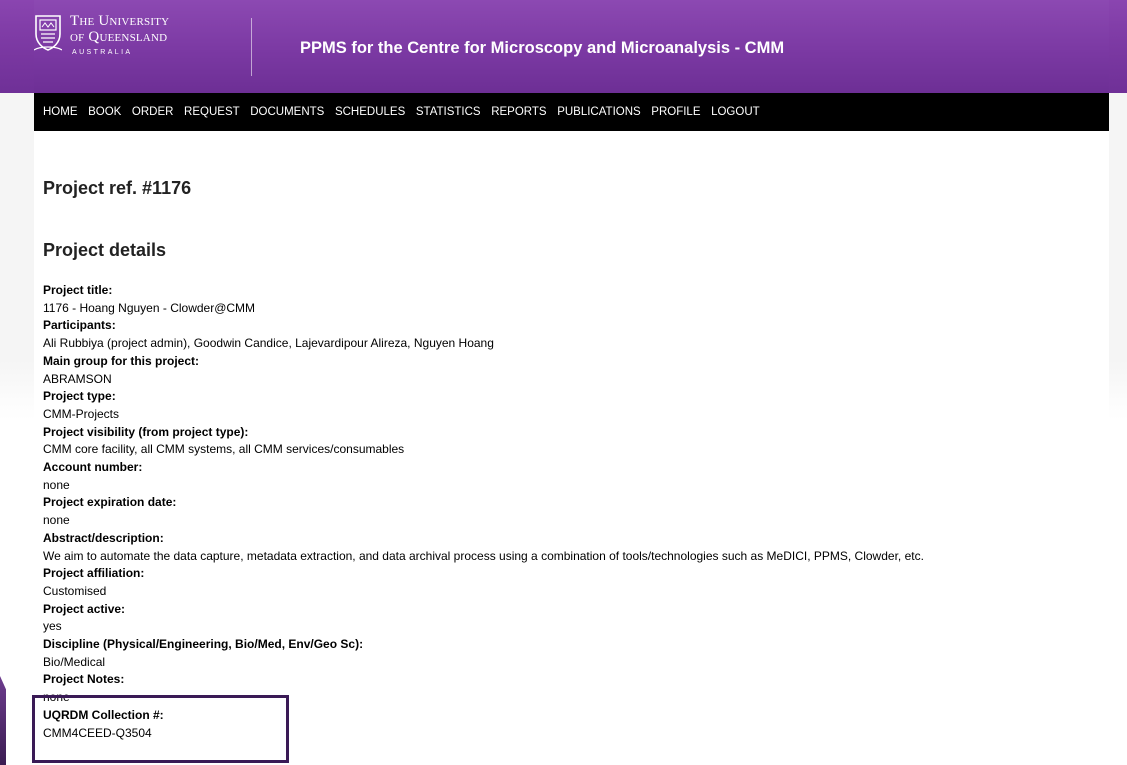  Describe the element at coordinates (3, 720) in the screenshot. I see `side-accent-decoration` at that location.